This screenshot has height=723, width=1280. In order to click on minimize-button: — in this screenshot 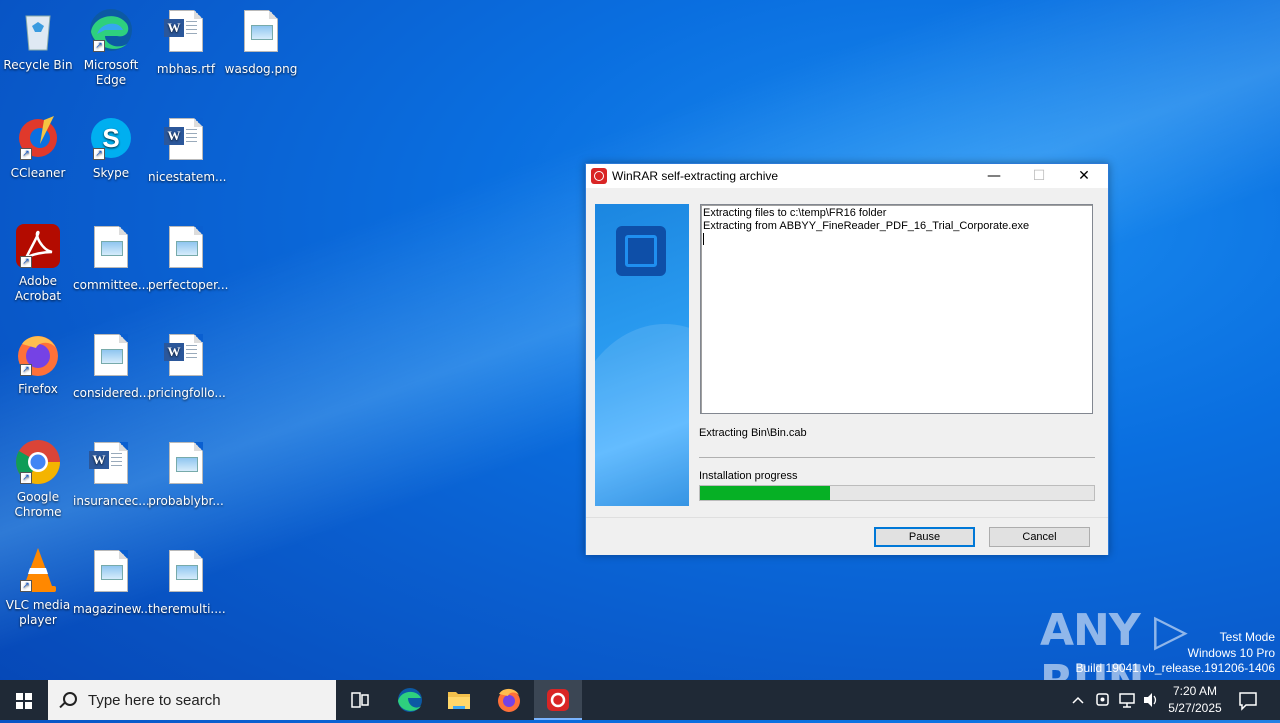, I will do `click(994, 176)`.